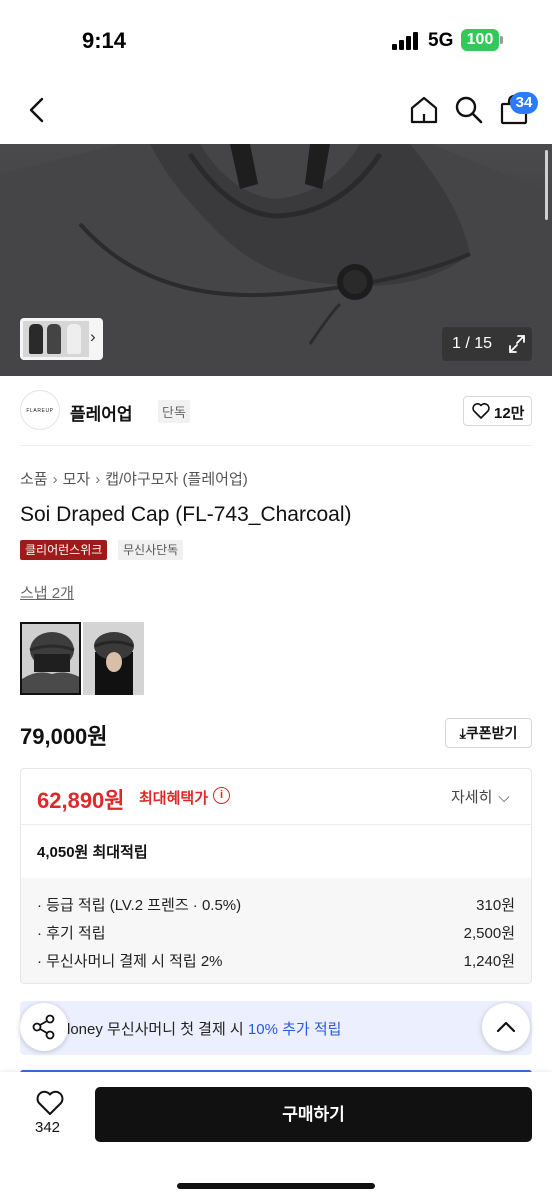  Describe the element at coordinates (77, 479) in the screenshot. I see `breadcrumb-item: 모자` at that location.